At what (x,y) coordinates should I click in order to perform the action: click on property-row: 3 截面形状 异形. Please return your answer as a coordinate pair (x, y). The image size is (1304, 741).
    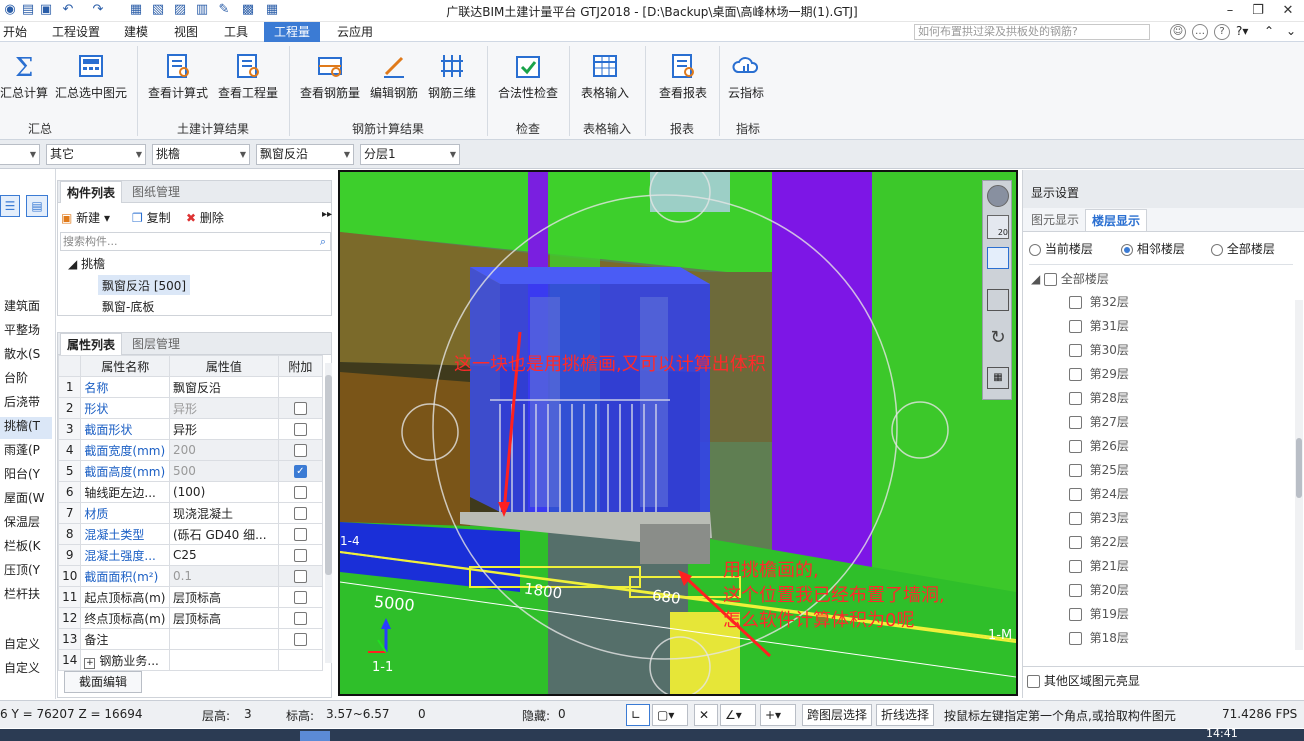
    Looking at the image, I should click on (190, 429).